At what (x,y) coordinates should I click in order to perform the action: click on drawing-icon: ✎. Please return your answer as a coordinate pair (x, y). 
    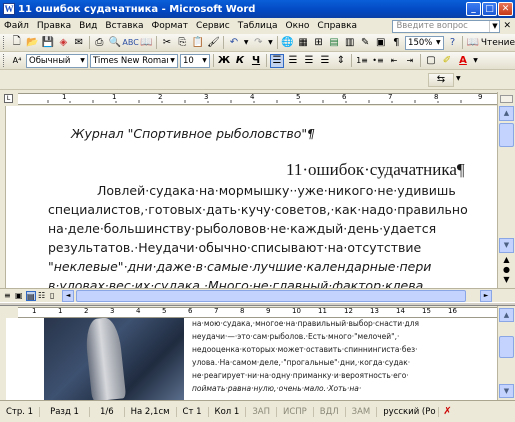
    Looking at the image, I should click on (365, 43).